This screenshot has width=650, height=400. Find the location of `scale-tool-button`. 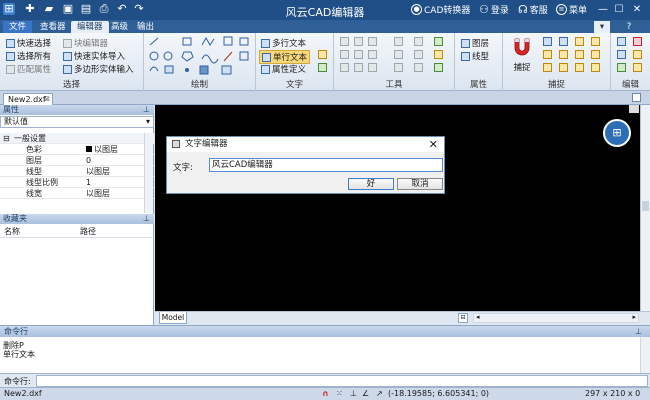

scale-tool-button is located at coordinates (344, 54).